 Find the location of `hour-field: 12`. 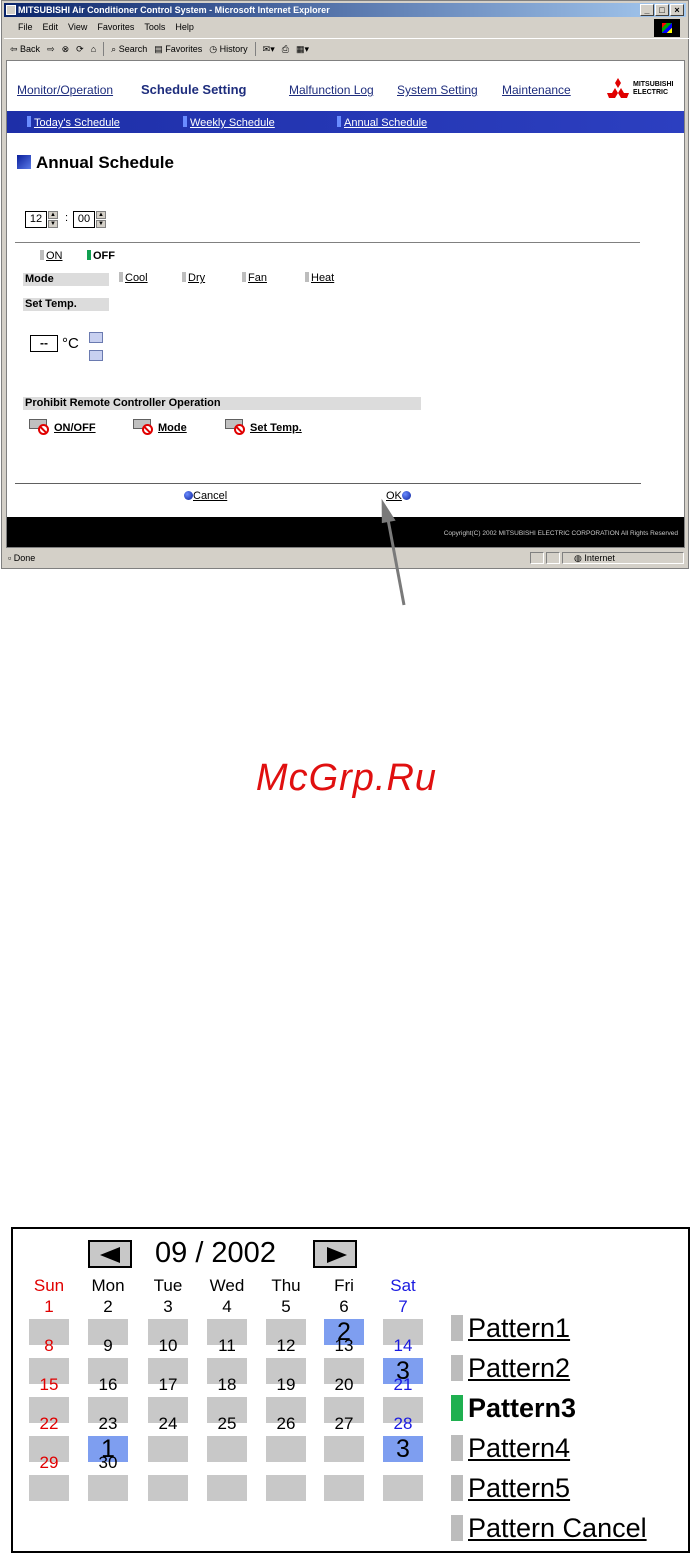

hour-field: 12 is located at coordinates (36, 219).